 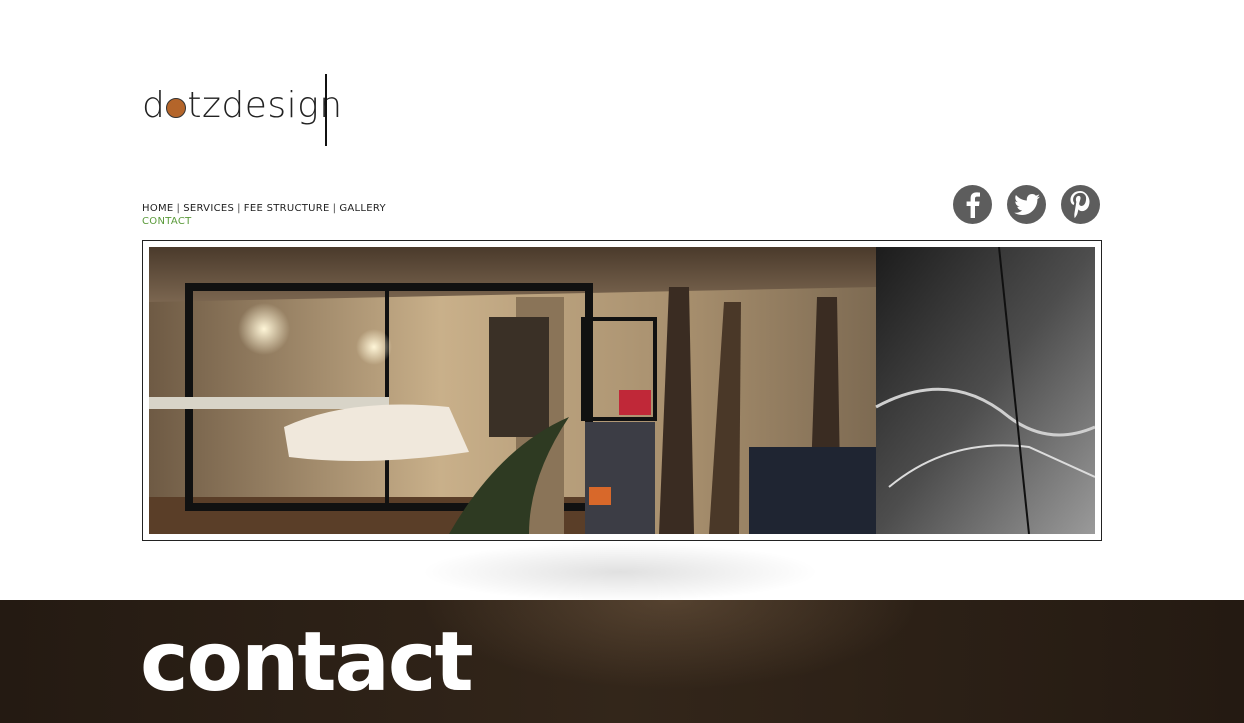 I want to click on footer-glow, so click(x=670, y=645).